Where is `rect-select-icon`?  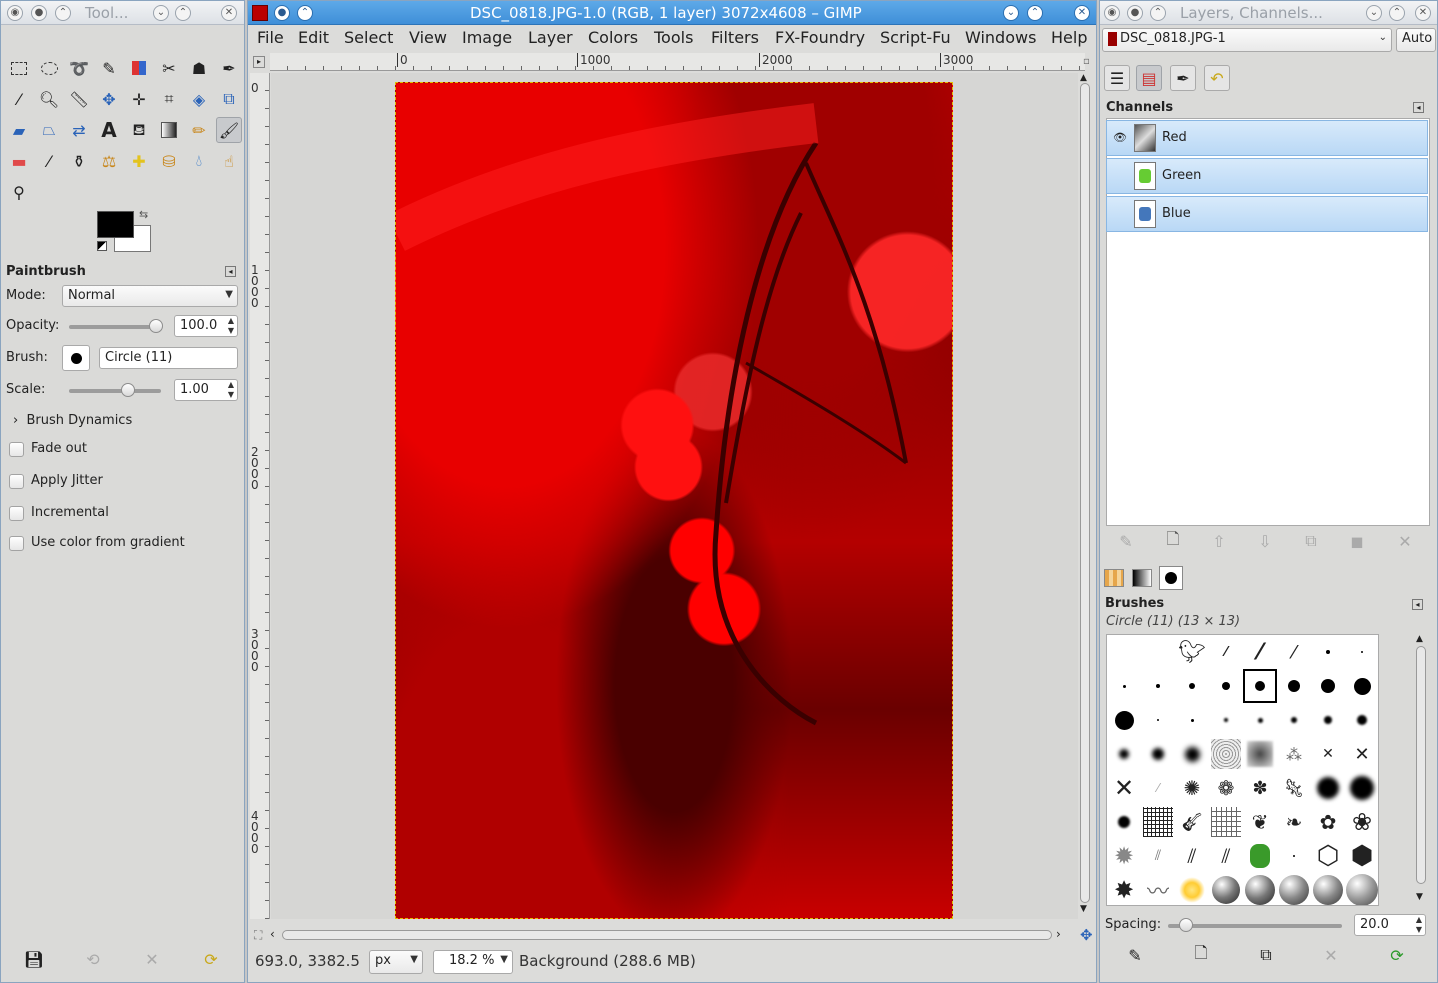
rect-select-icon is located at coordinates (19, 68).